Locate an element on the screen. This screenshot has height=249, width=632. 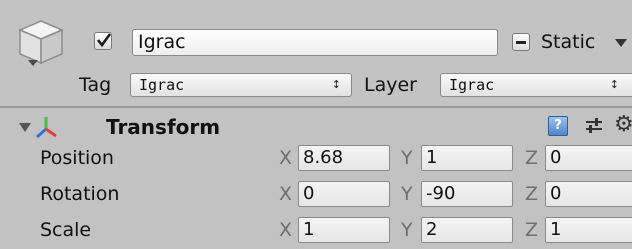
component-title: Transform is located at coordinates (163, 127).